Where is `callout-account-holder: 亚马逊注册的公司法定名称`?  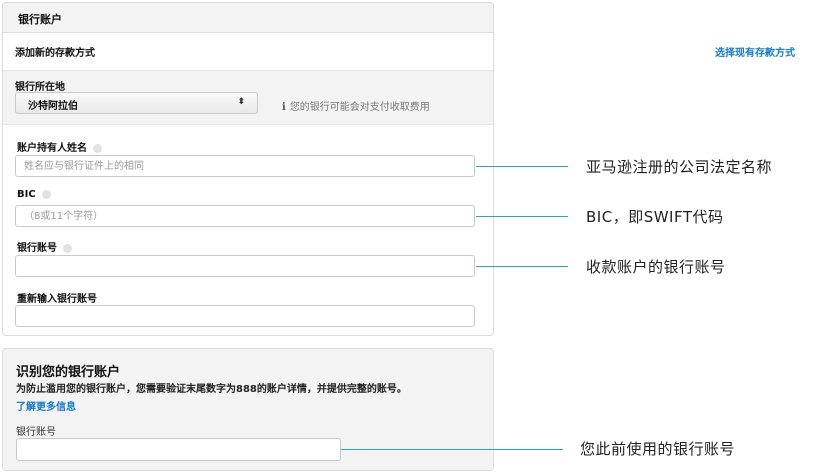
callout-account-holder: 亚马逊注册的公司法定名称 is located at coordinates (679, 167).